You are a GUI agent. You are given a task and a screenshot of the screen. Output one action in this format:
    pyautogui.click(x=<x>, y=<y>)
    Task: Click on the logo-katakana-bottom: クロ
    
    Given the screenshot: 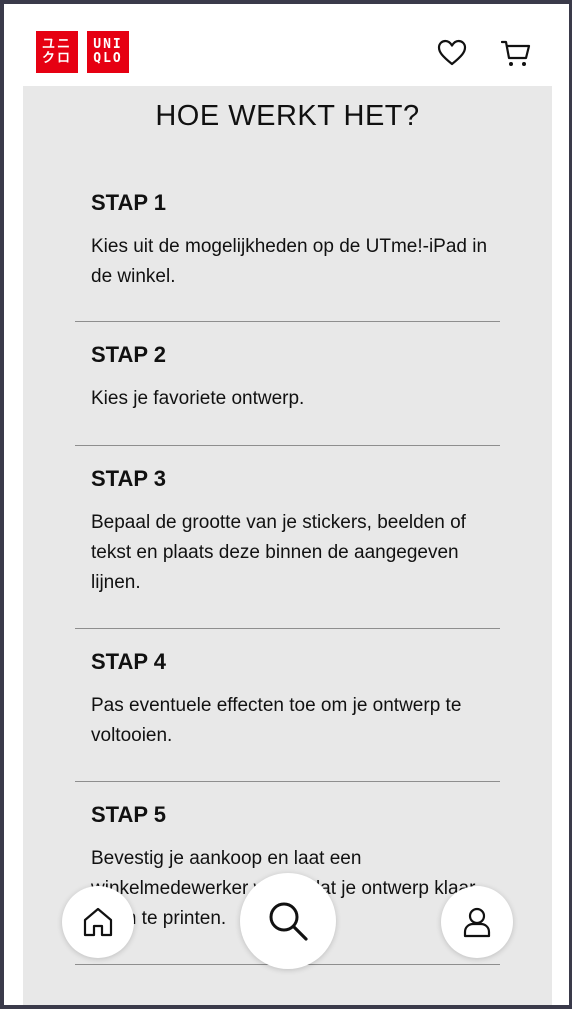 What is the action you would take?
    pyautogui.click(x=56, y=58)
    